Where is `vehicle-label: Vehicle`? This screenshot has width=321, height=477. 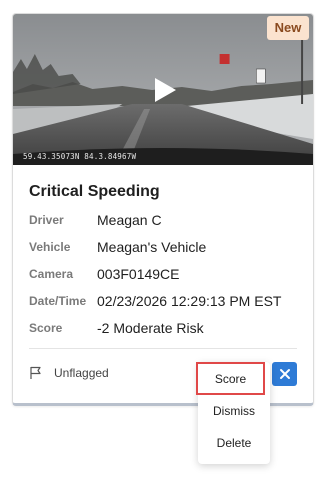
vehicle-label: Vehicle is located at coordinates (50, 247).